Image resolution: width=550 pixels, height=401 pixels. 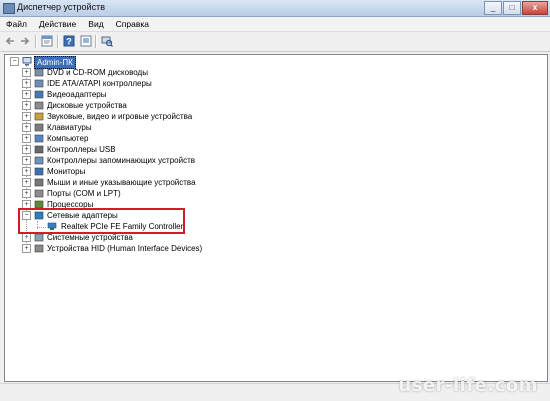 I want to click on storage-controller-icon, so click(x=39, y=160).